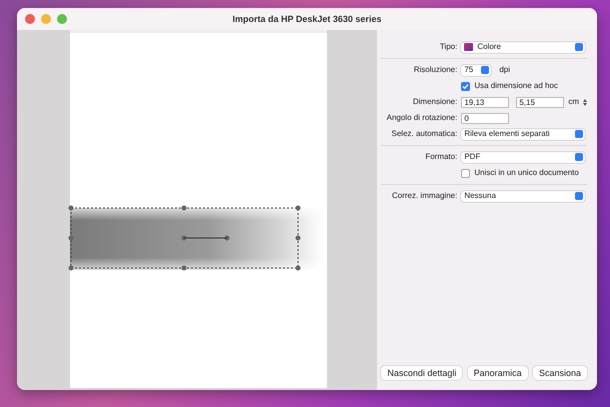  Describe the element at coordinates (441, 157) in the screenshot. I see `field-label: Formato:` at that location.